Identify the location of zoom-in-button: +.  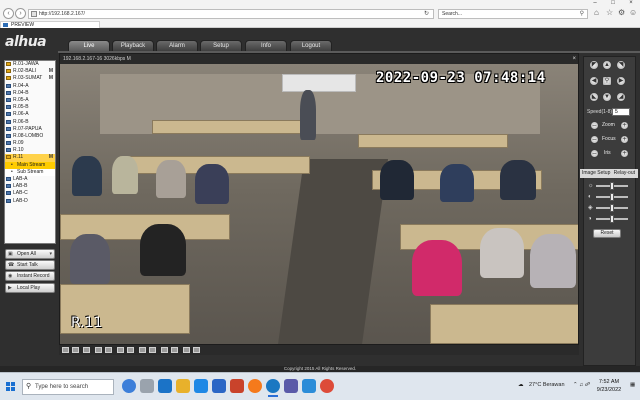
(624, 125).